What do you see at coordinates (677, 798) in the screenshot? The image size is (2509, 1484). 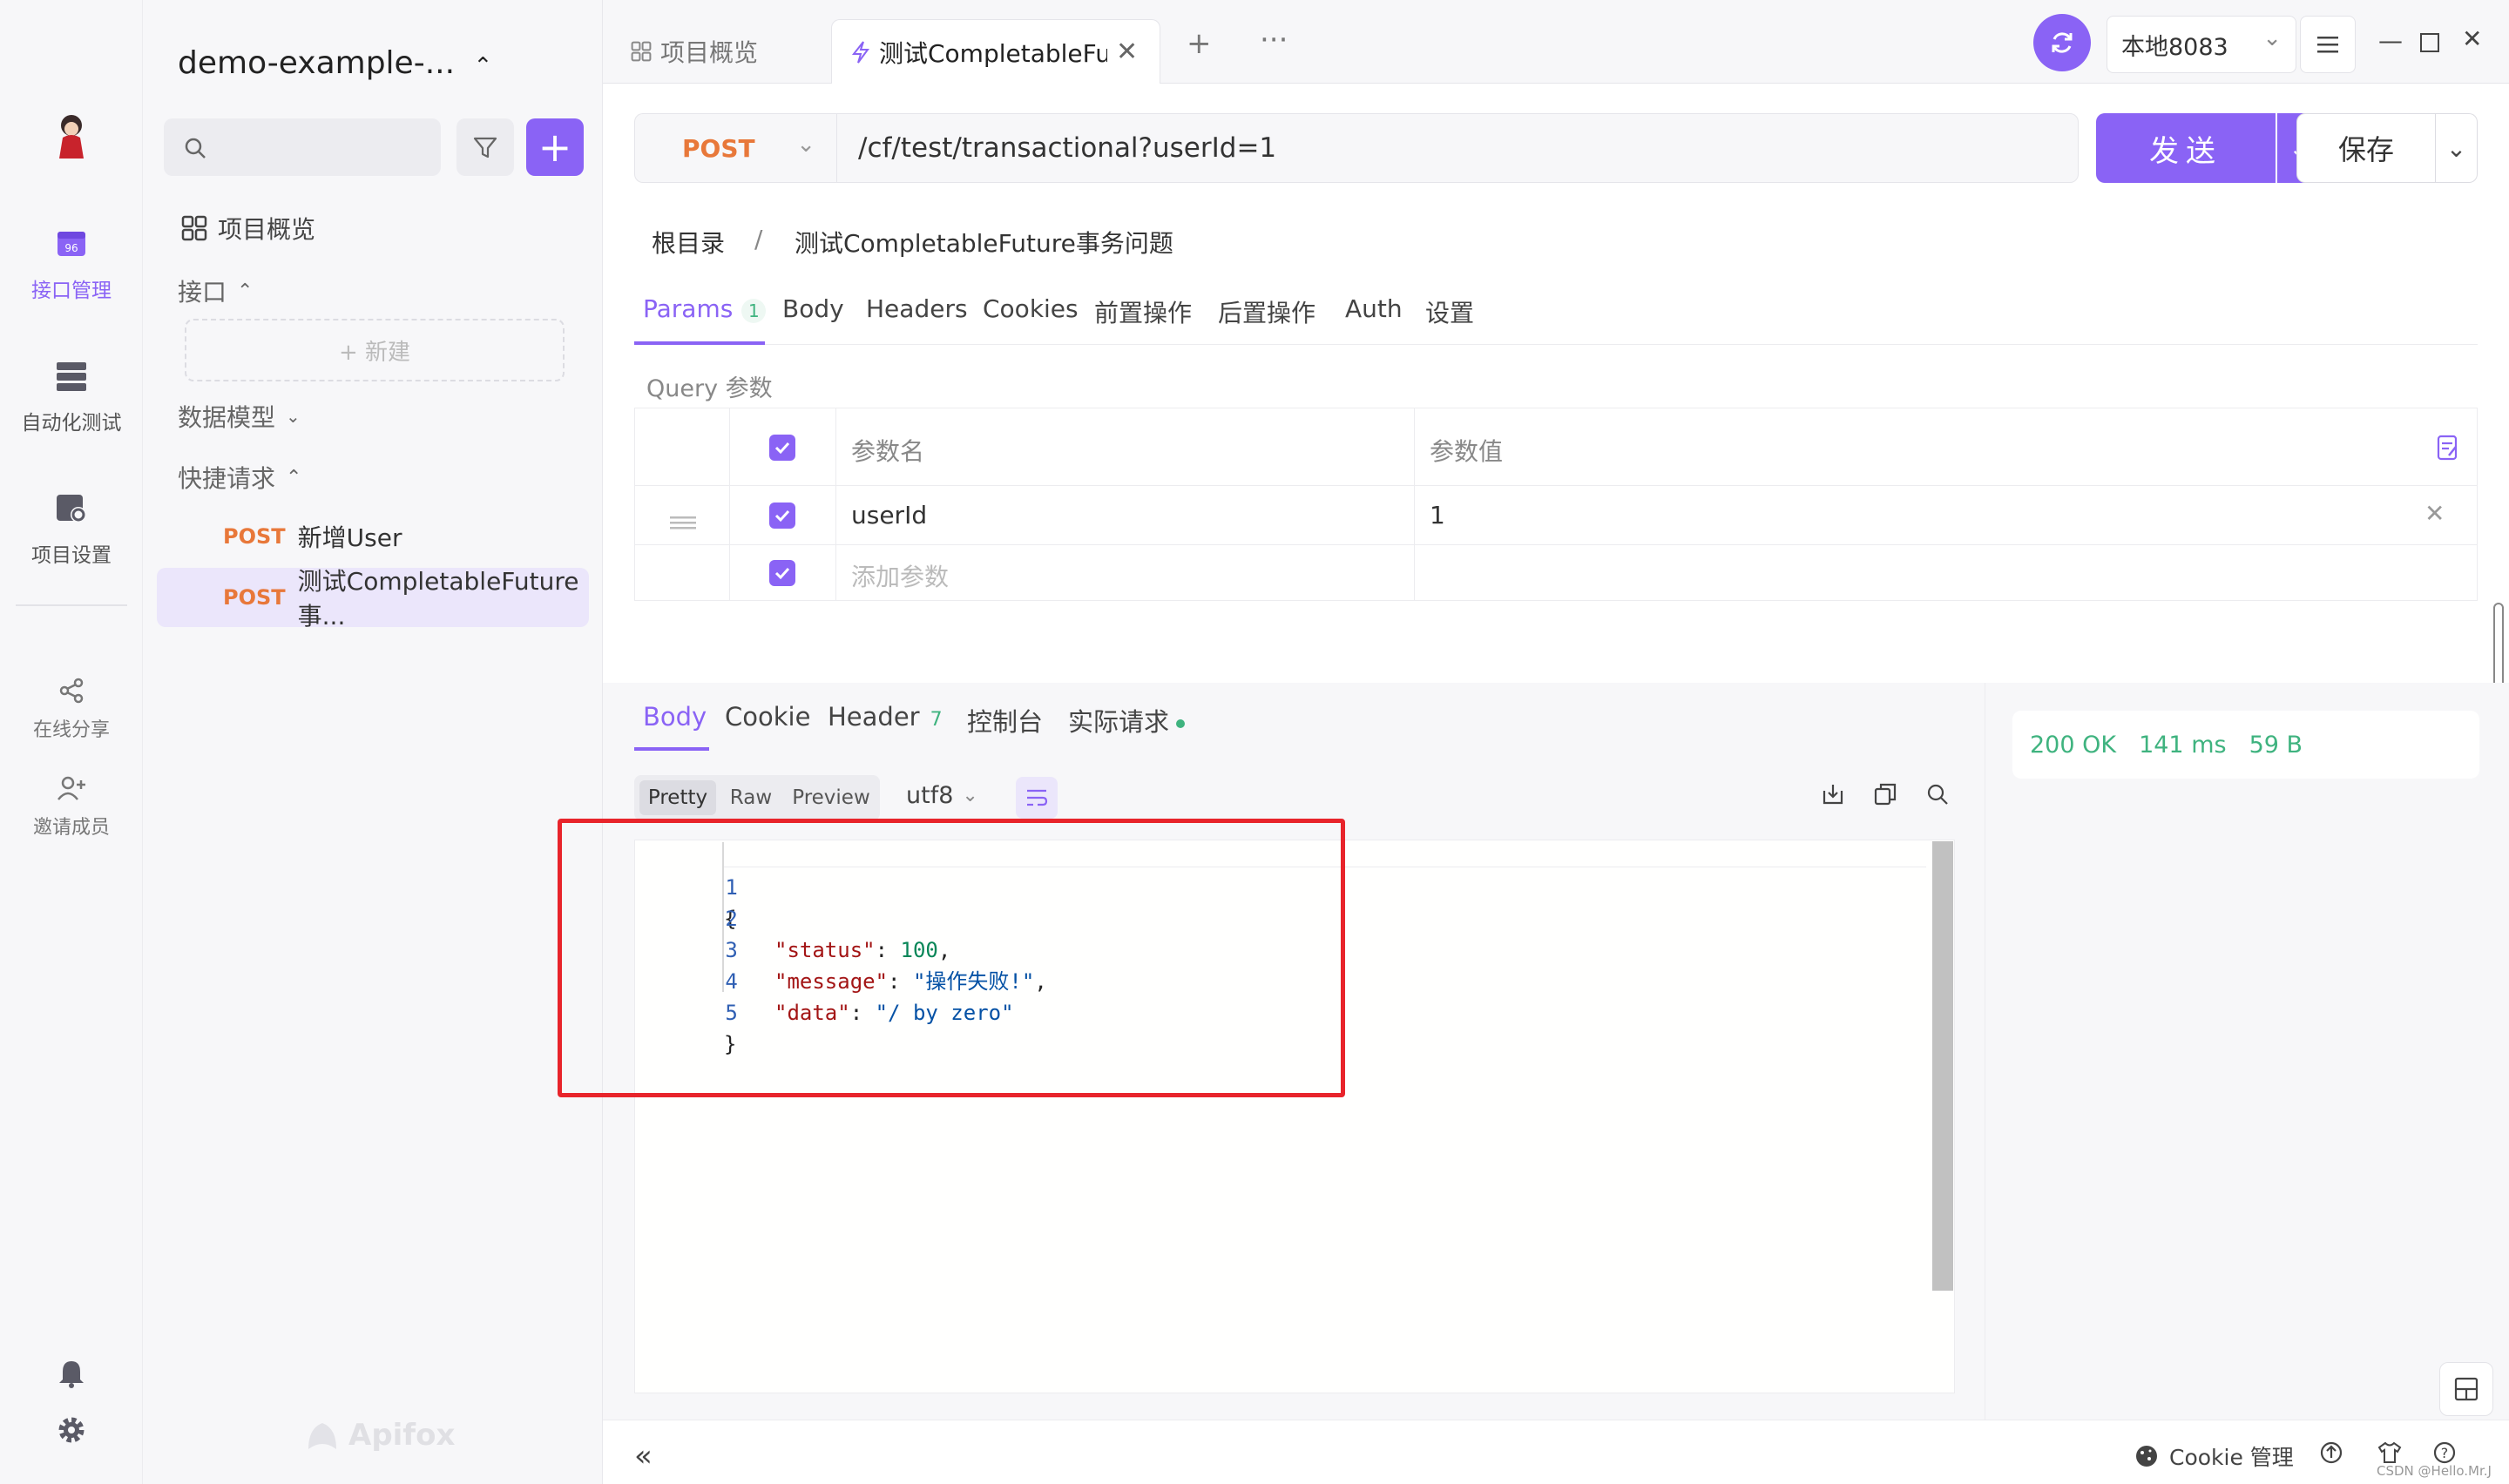 I see `format-pretty-button: Pretty` at bounding box center [677, 798].